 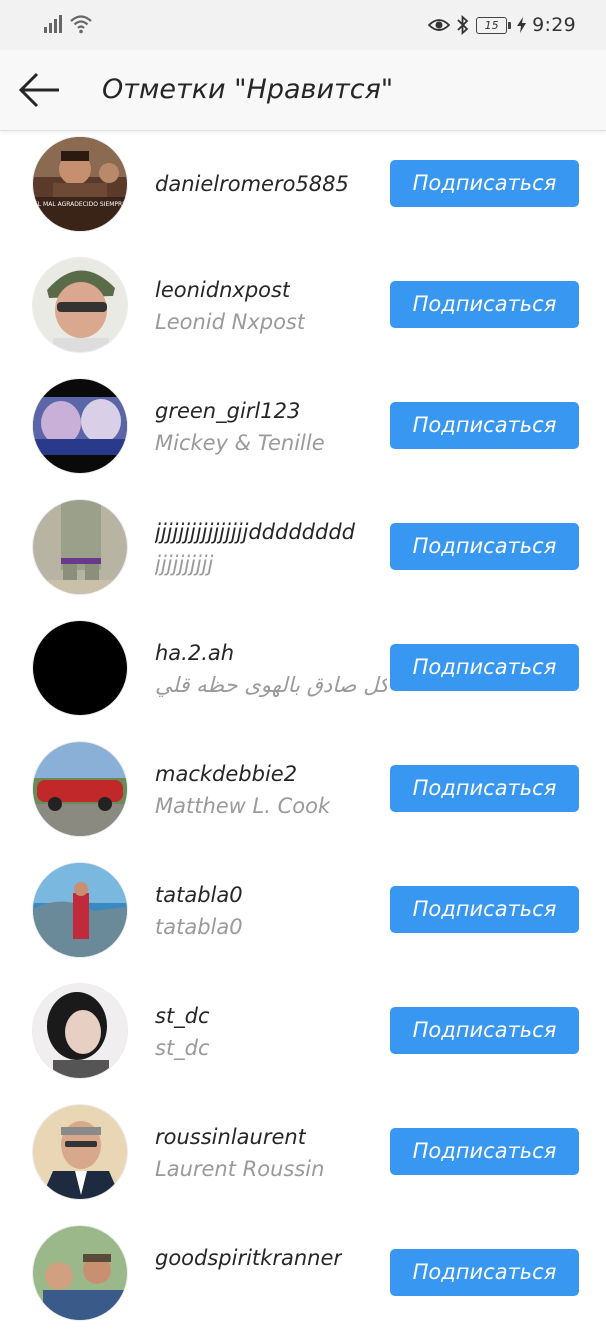 I want to click on username: tatabla0, so click(x=199, y=895).